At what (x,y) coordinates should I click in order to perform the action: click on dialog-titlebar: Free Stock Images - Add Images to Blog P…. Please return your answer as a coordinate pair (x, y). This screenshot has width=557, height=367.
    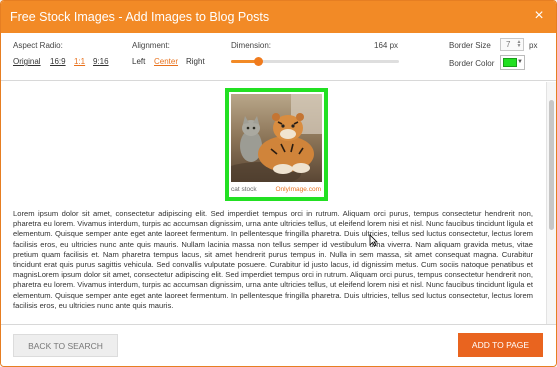
    Looking at the image, I should click on (278, 17).